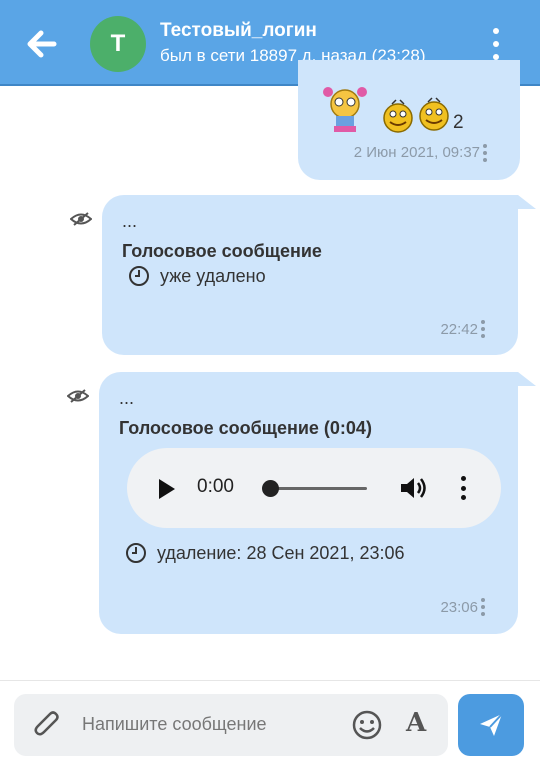 The width and height of the screenshot is (540, 771). Describe the element at coordinates (416, 152) in the screenshot. I see `message-timestamp: 2 Июн 2021, 09:37` at that location.